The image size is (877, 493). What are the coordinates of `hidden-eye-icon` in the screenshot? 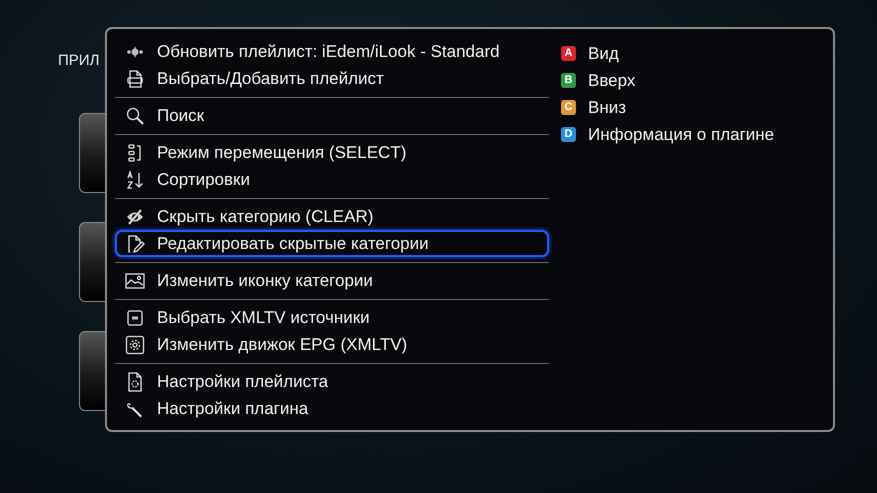 It's located at (135, 216).